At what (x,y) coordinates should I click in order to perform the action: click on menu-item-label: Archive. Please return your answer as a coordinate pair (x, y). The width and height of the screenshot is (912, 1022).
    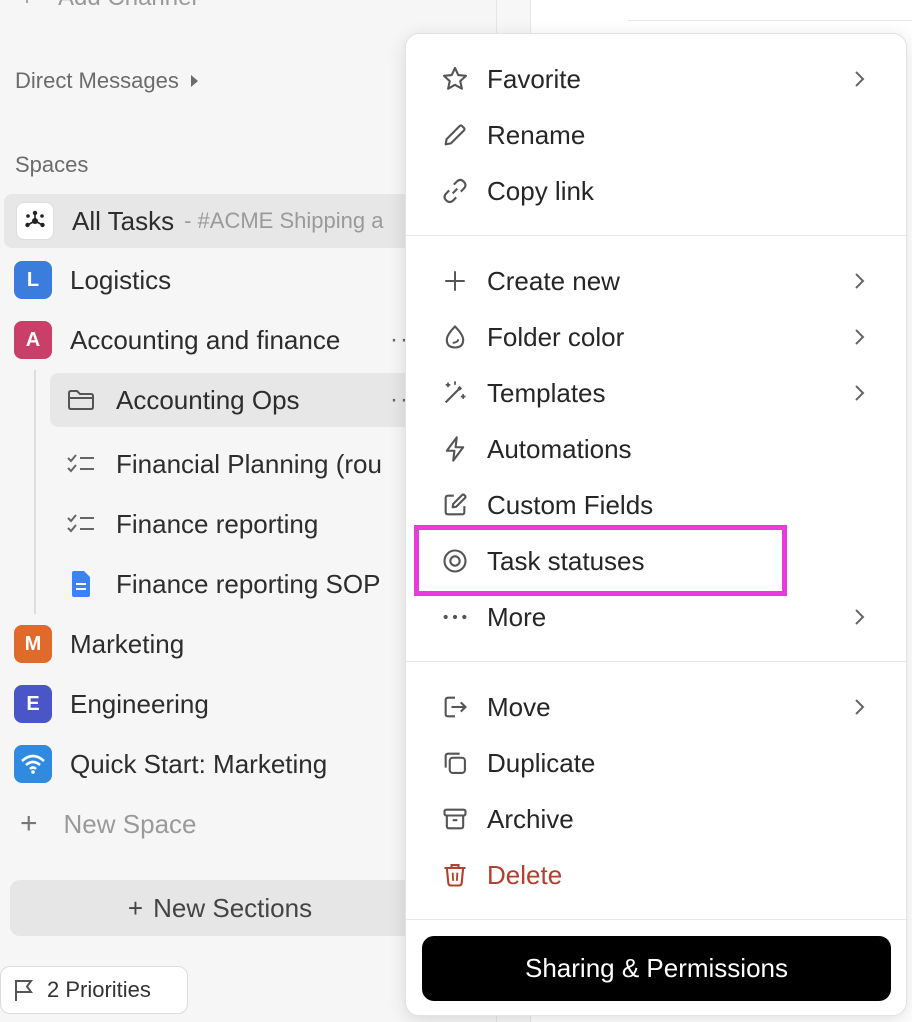
    Looking at the image, I should click on (530, 818).